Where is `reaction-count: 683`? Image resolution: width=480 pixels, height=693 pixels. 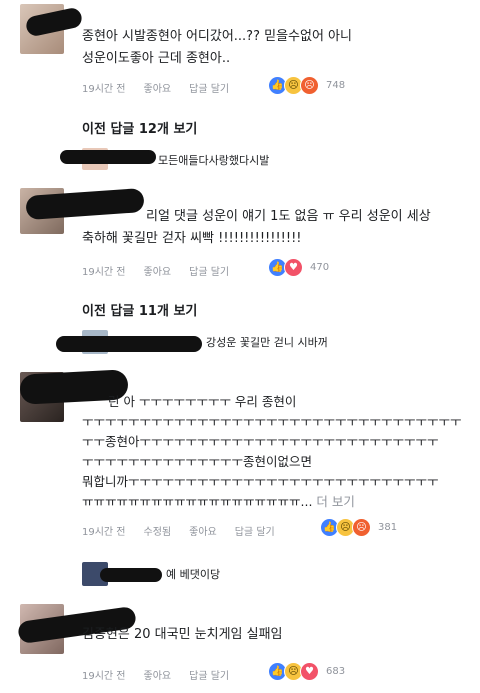 reaction-count: 683 is located at coordinates (336, 671).